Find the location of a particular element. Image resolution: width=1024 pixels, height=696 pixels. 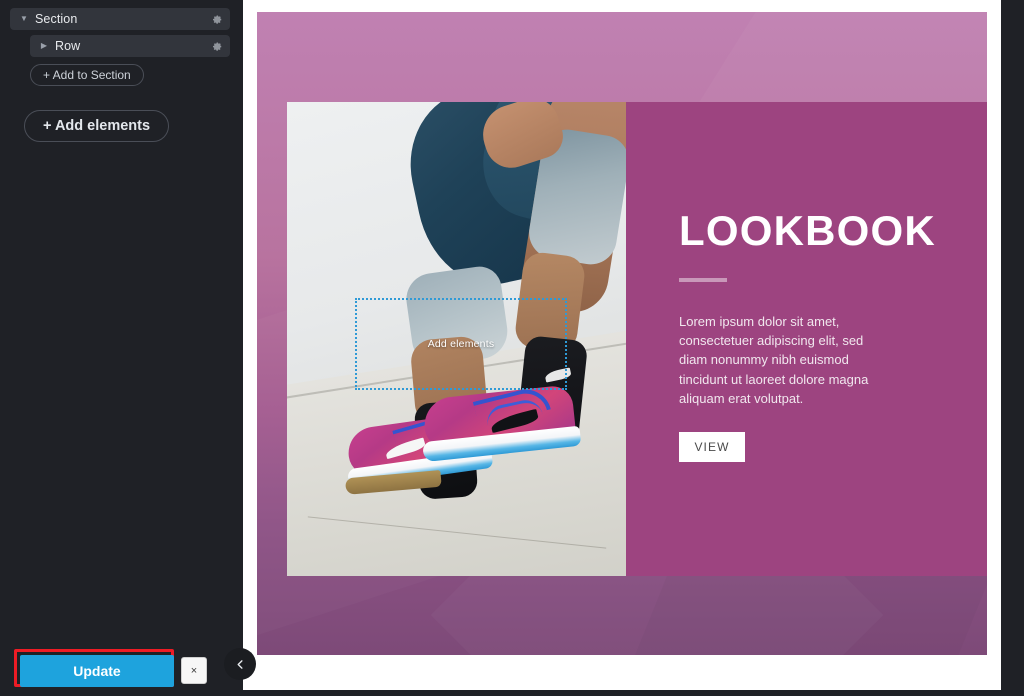

tree-node-row: ▶ Row is located at coordinates (130, 46).